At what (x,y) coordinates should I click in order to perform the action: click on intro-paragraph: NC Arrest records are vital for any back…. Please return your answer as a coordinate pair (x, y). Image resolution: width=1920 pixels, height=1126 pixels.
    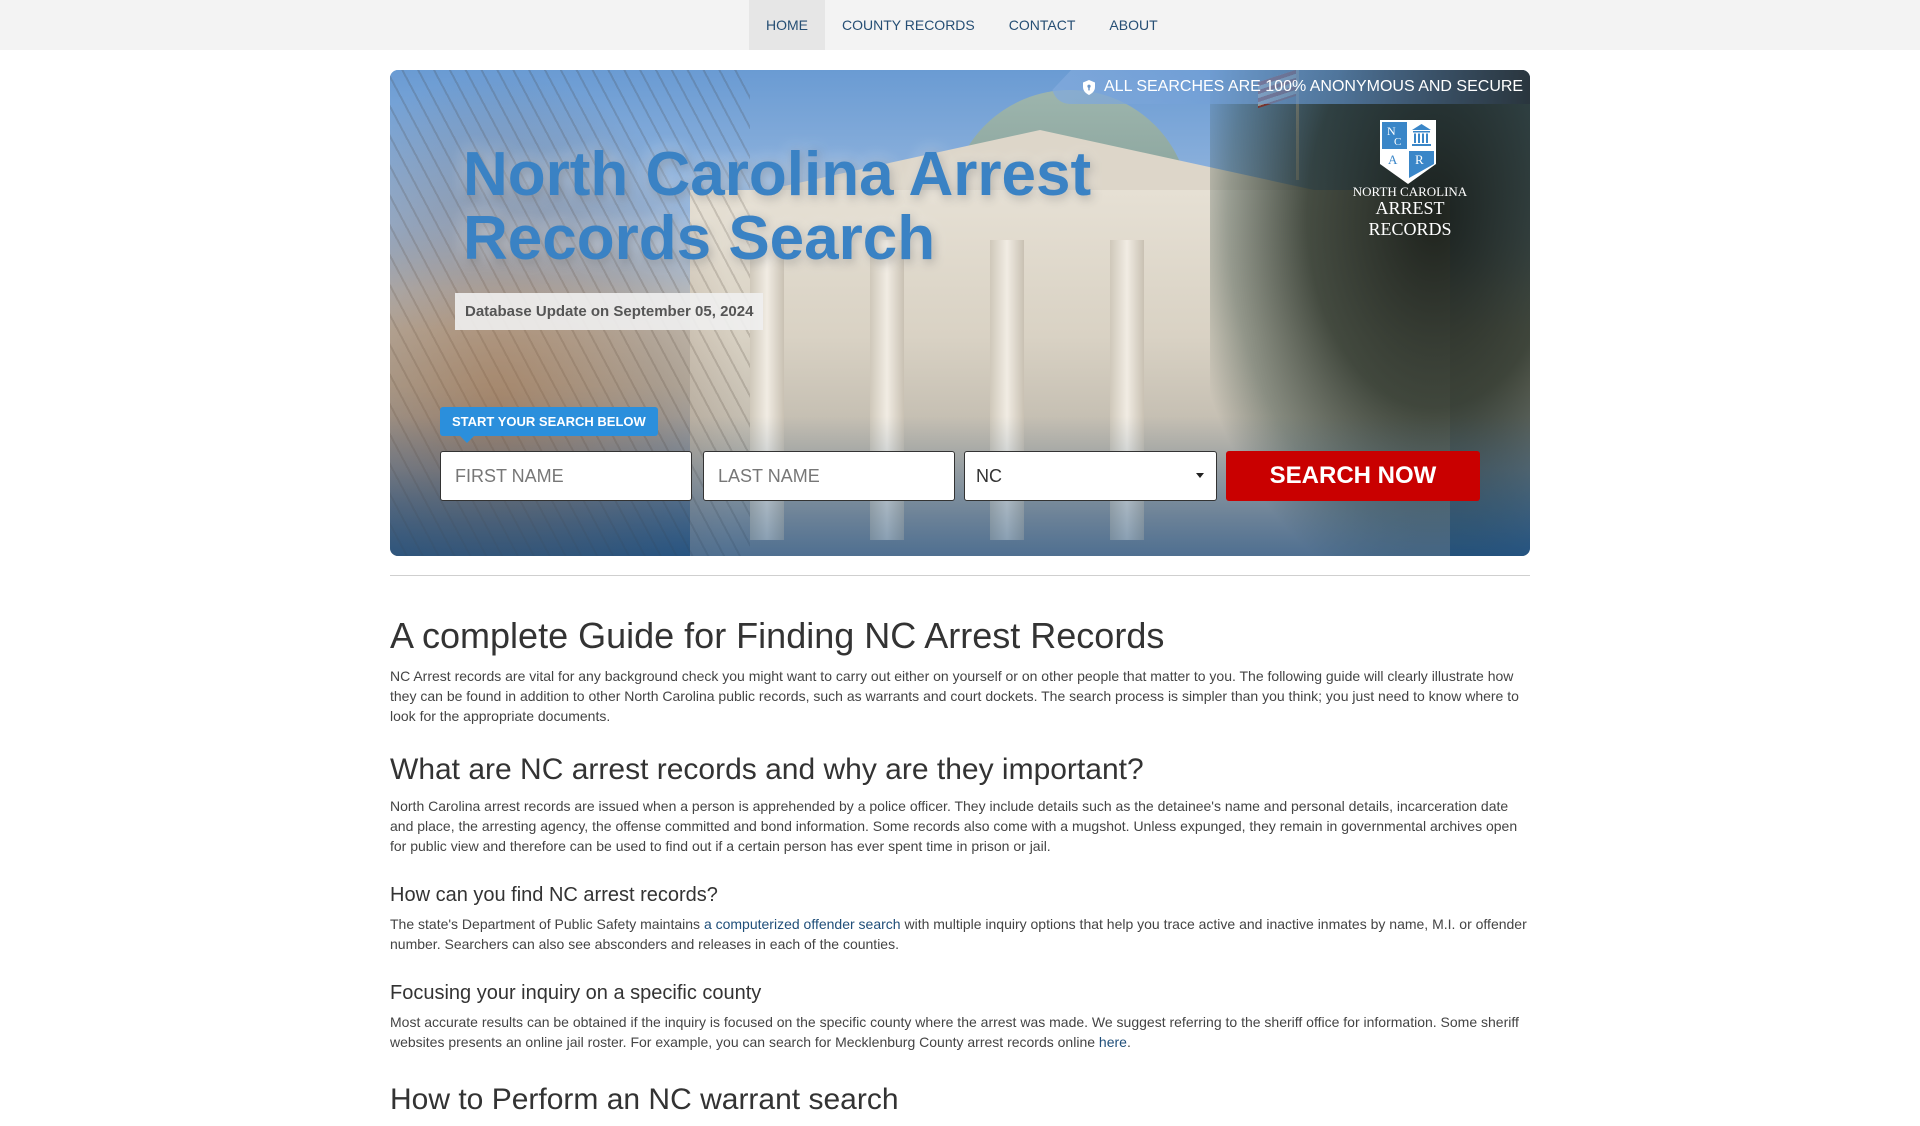
    Looking at the image, I should click on (954, 696).